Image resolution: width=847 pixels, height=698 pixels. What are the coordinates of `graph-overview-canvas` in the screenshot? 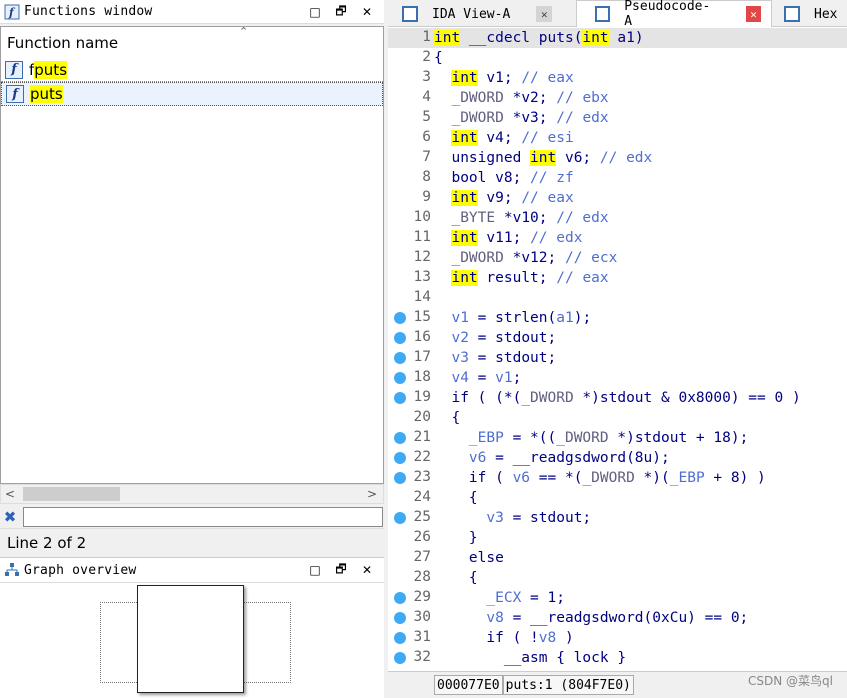 It's located at (192, 640).